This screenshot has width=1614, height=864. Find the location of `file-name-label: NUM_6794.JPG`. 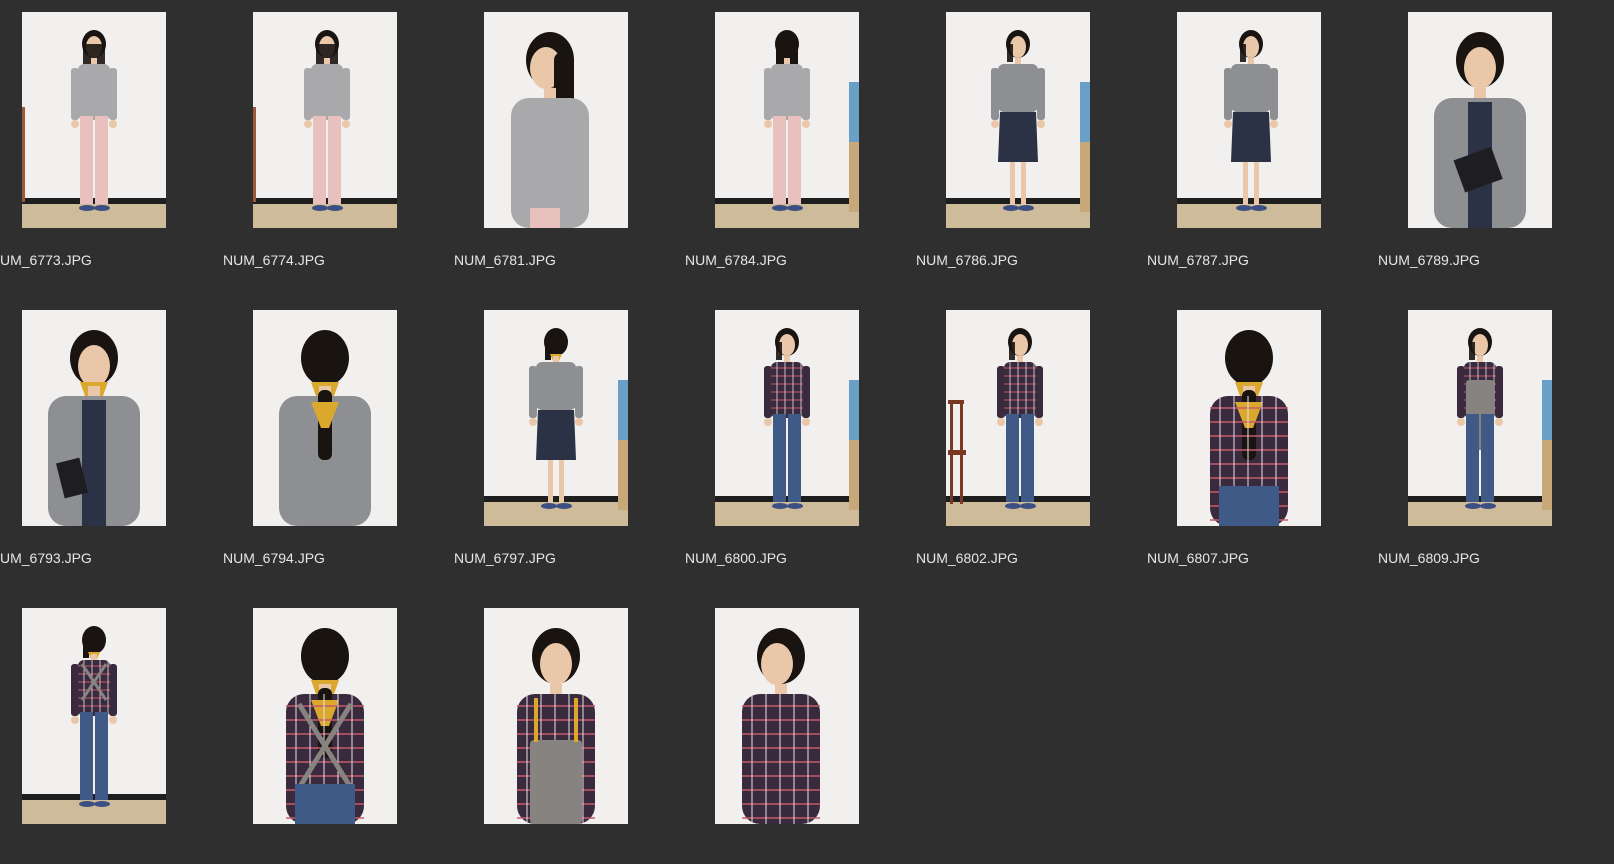

file-name-label: NUM_6794.JPG is located at coordinates (274, 558).